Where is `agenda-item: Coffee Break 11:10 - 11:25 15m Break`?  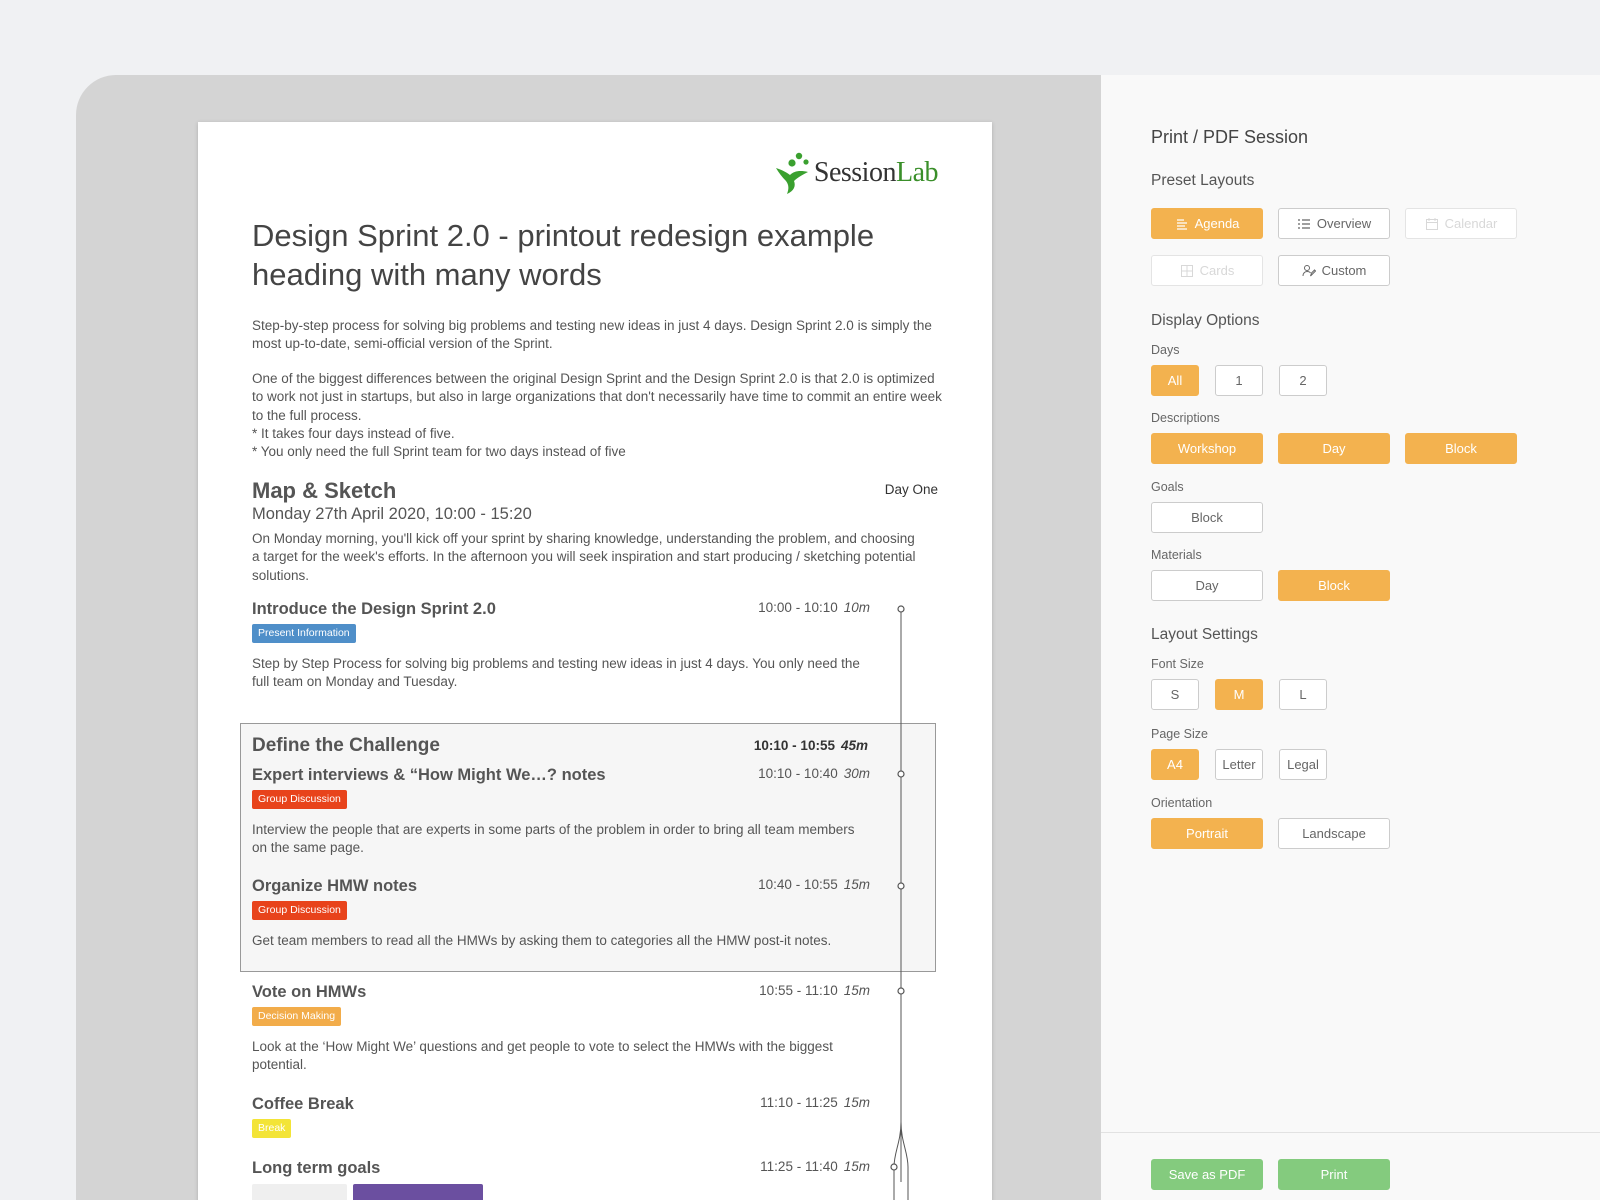
agenda-item: Coffee Break 11:10 - 11:25 15m Break is located at coordinates (561, 1116).